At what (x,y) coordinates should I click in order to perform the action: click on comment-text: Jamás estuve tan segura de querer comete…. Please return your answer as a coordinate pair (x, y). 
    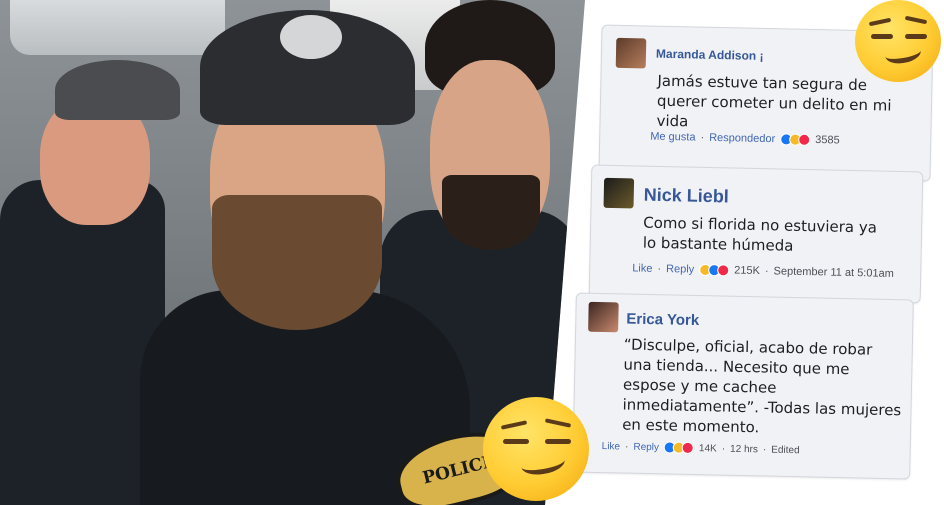
    Looking at the image, I should click on (774, 101).